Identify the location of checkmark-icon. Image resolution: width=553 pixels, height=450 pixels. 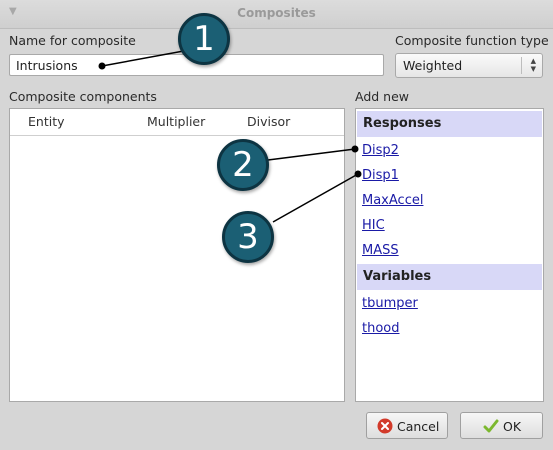
(491, 426).